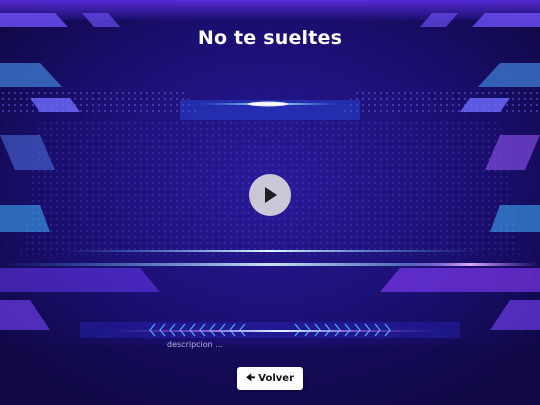 Image resolution: width=540 pixels, height=405 pixels. What do you see at coordinates (270, 38) in the screenshot?
I see `page-title: No te sueltes` at bounding box center [270, 38].